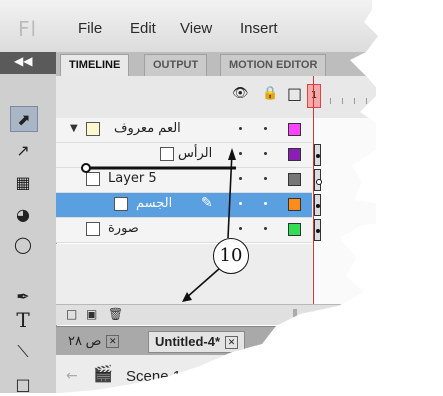  I want to click on annotation-overlay, so click(158, 225).